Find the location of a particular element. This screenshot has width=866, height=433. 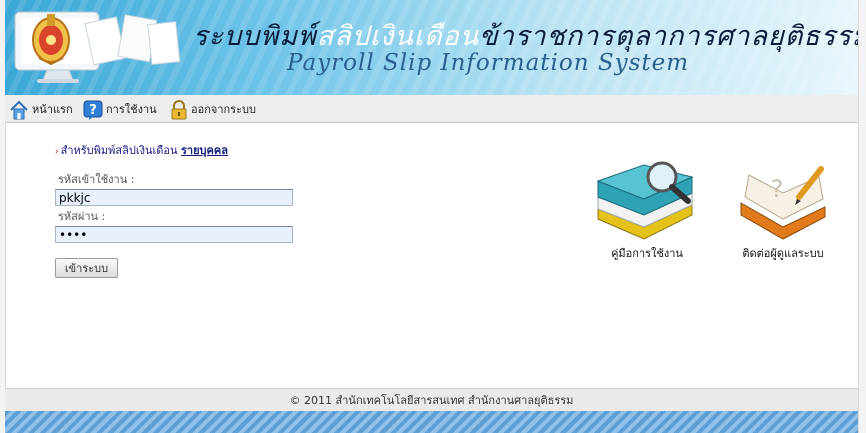

manual-book-icon is located at coordinates (645, 200).